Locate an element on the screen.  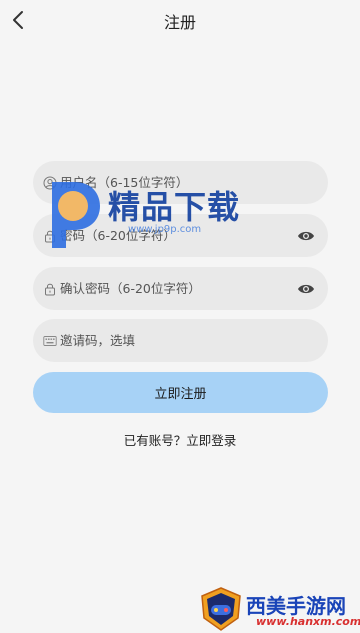
password-input is located at coordinates (174, 235).